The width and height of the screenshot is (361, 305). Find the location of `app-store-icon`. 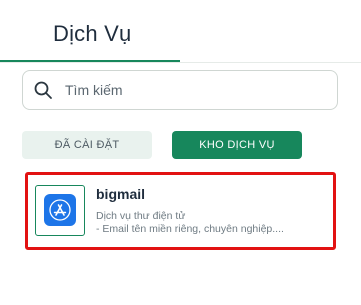

app-store-icon is located at coordinates (60, 210).